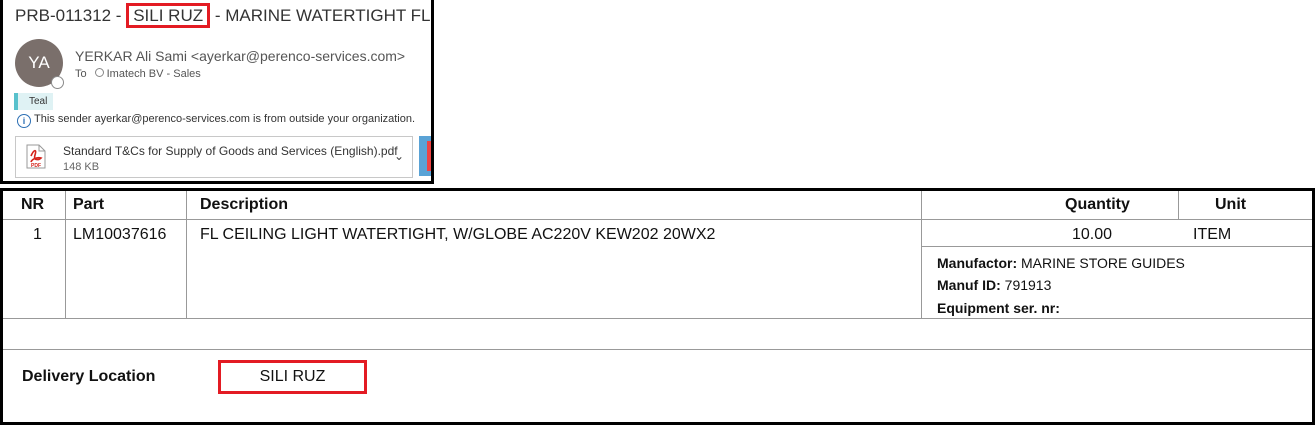 The width and height of the screenshot is (1316, 425). What do you see at coordinates (168, 15) in the screenshot?
I see `subject-highlight: SILI RUZ` at bounding box center [168, 15].